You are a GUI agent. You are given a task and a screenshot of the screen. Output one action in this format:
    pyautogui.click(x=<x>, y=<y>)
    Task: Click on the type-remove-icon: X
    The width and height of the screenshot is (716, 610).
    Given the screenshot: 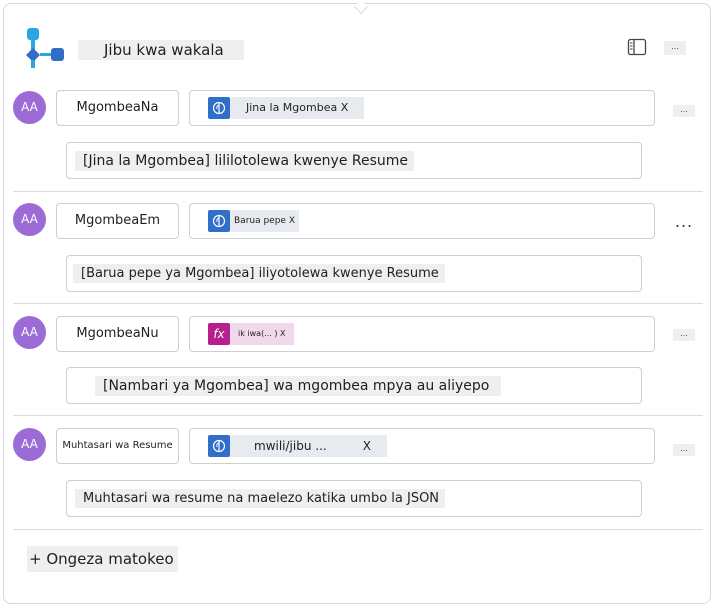 What is the action you would take?
    pyautogui.click(x=368, y=446)
    